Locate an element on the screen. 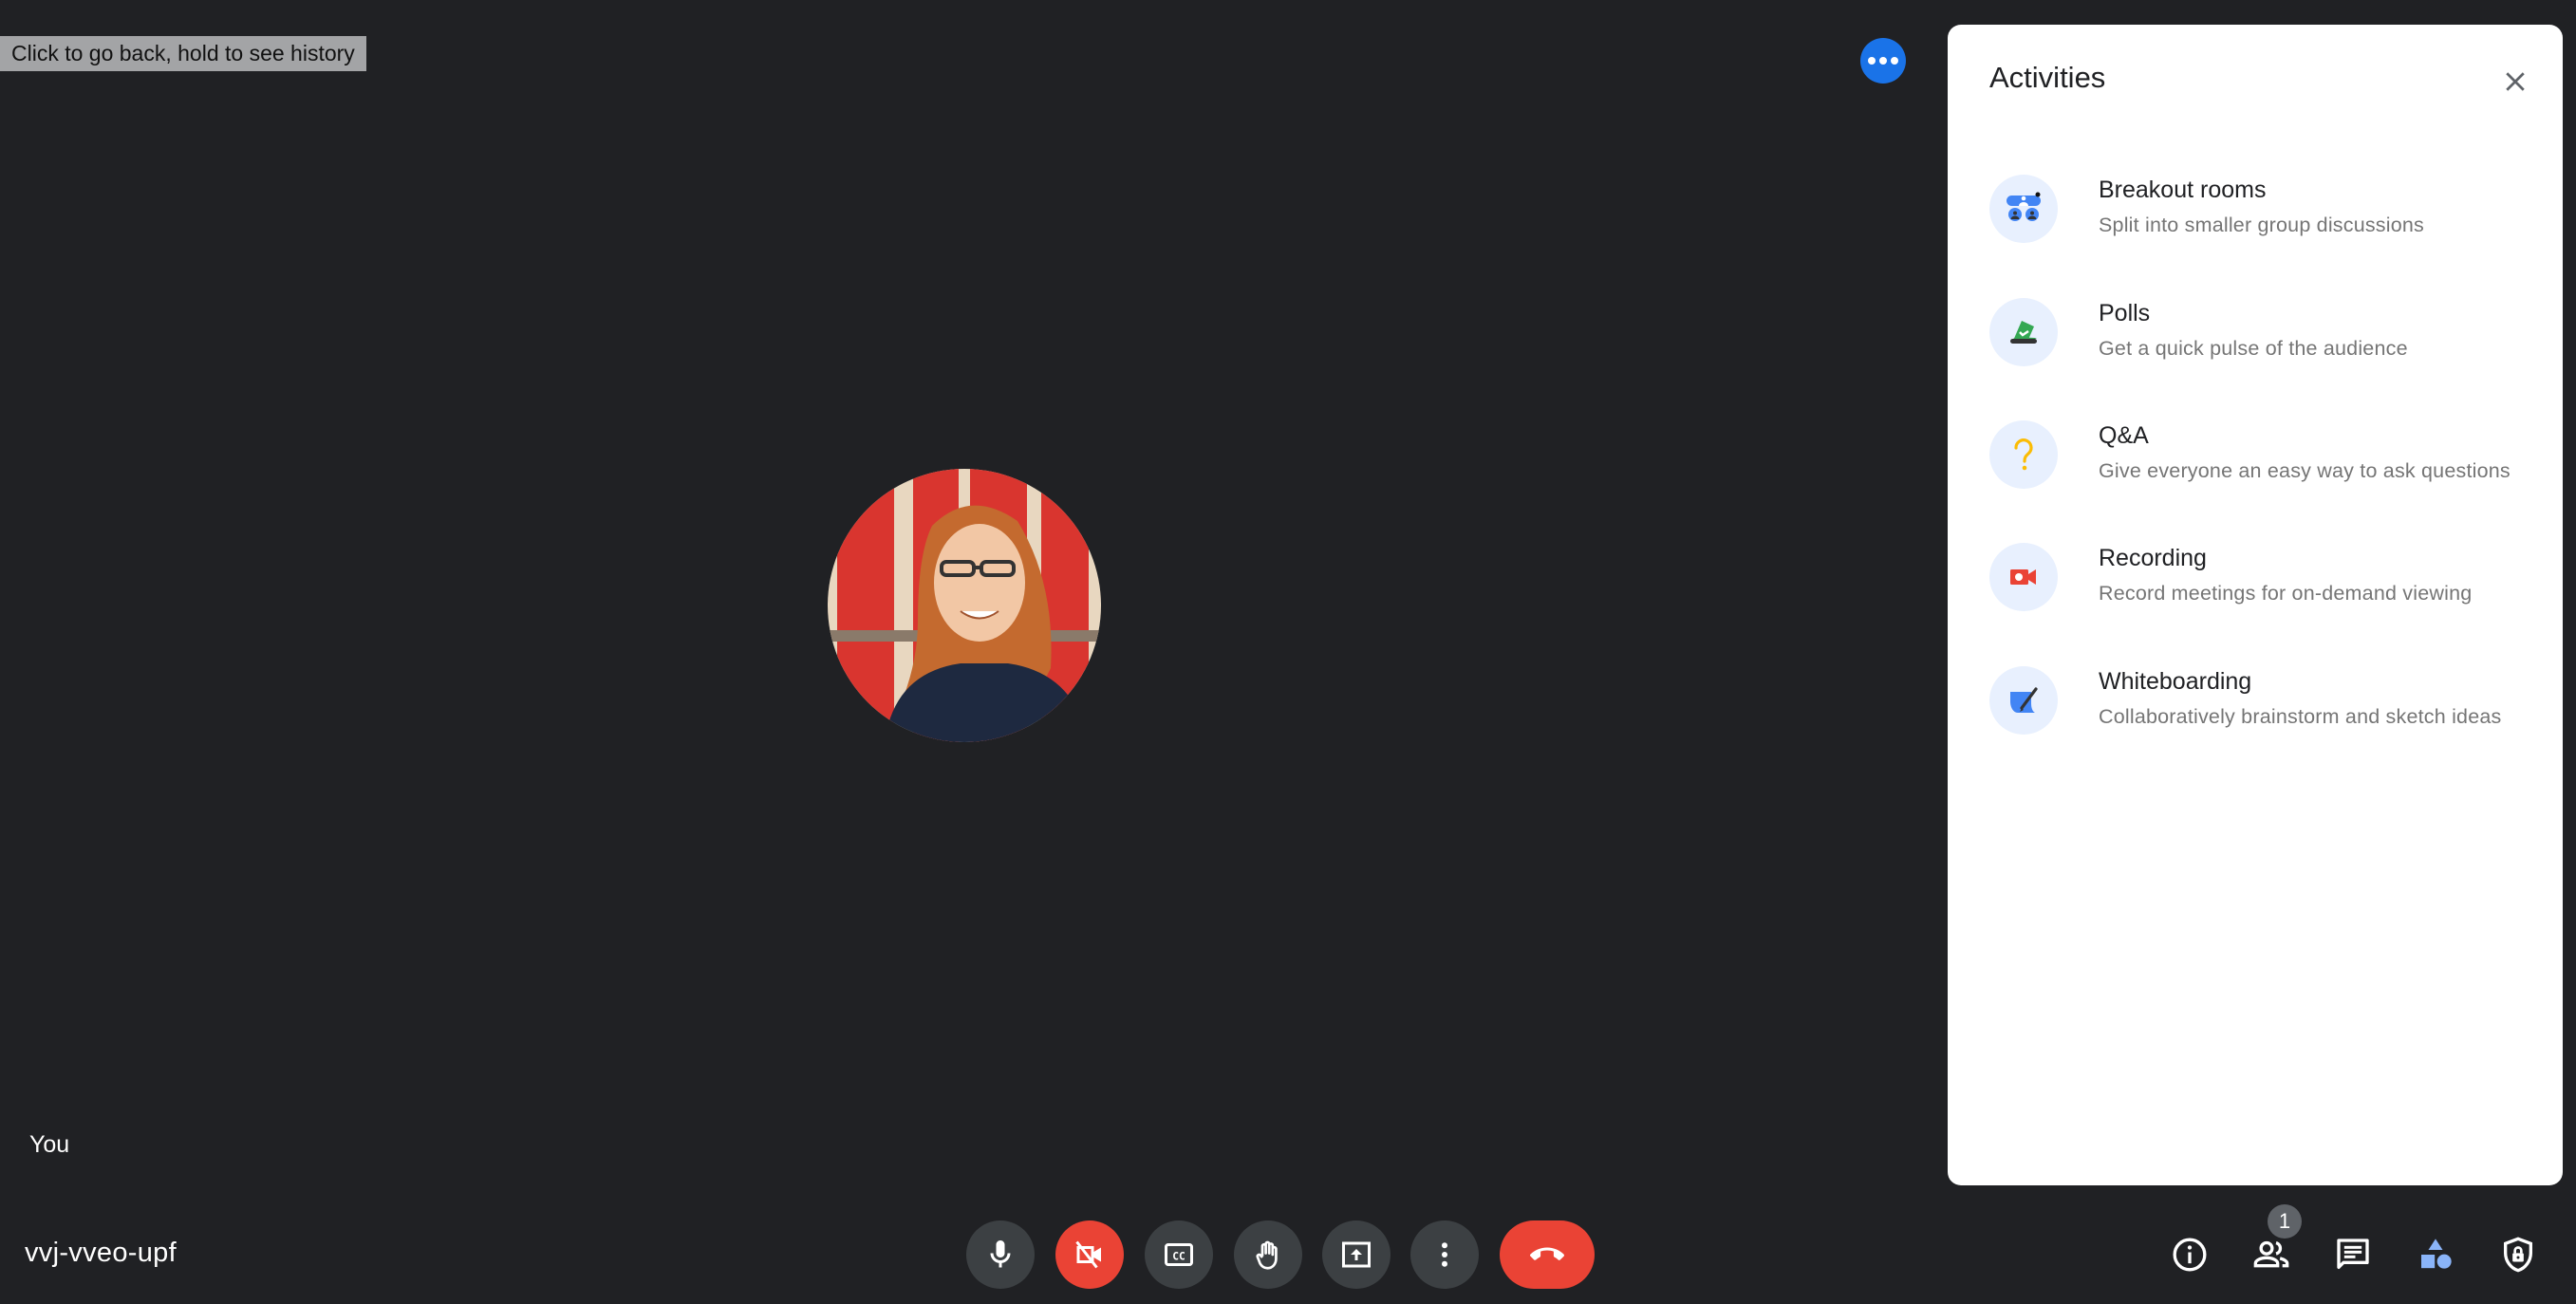  info-icon is located at coordinates (2190, 1255).